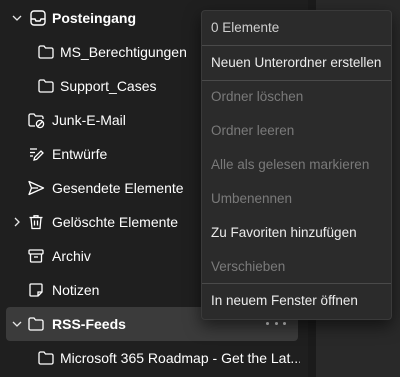 This screenshot has height=377, width=400. I want to click on menu-item-move: Verschieben, so click(248, 266).